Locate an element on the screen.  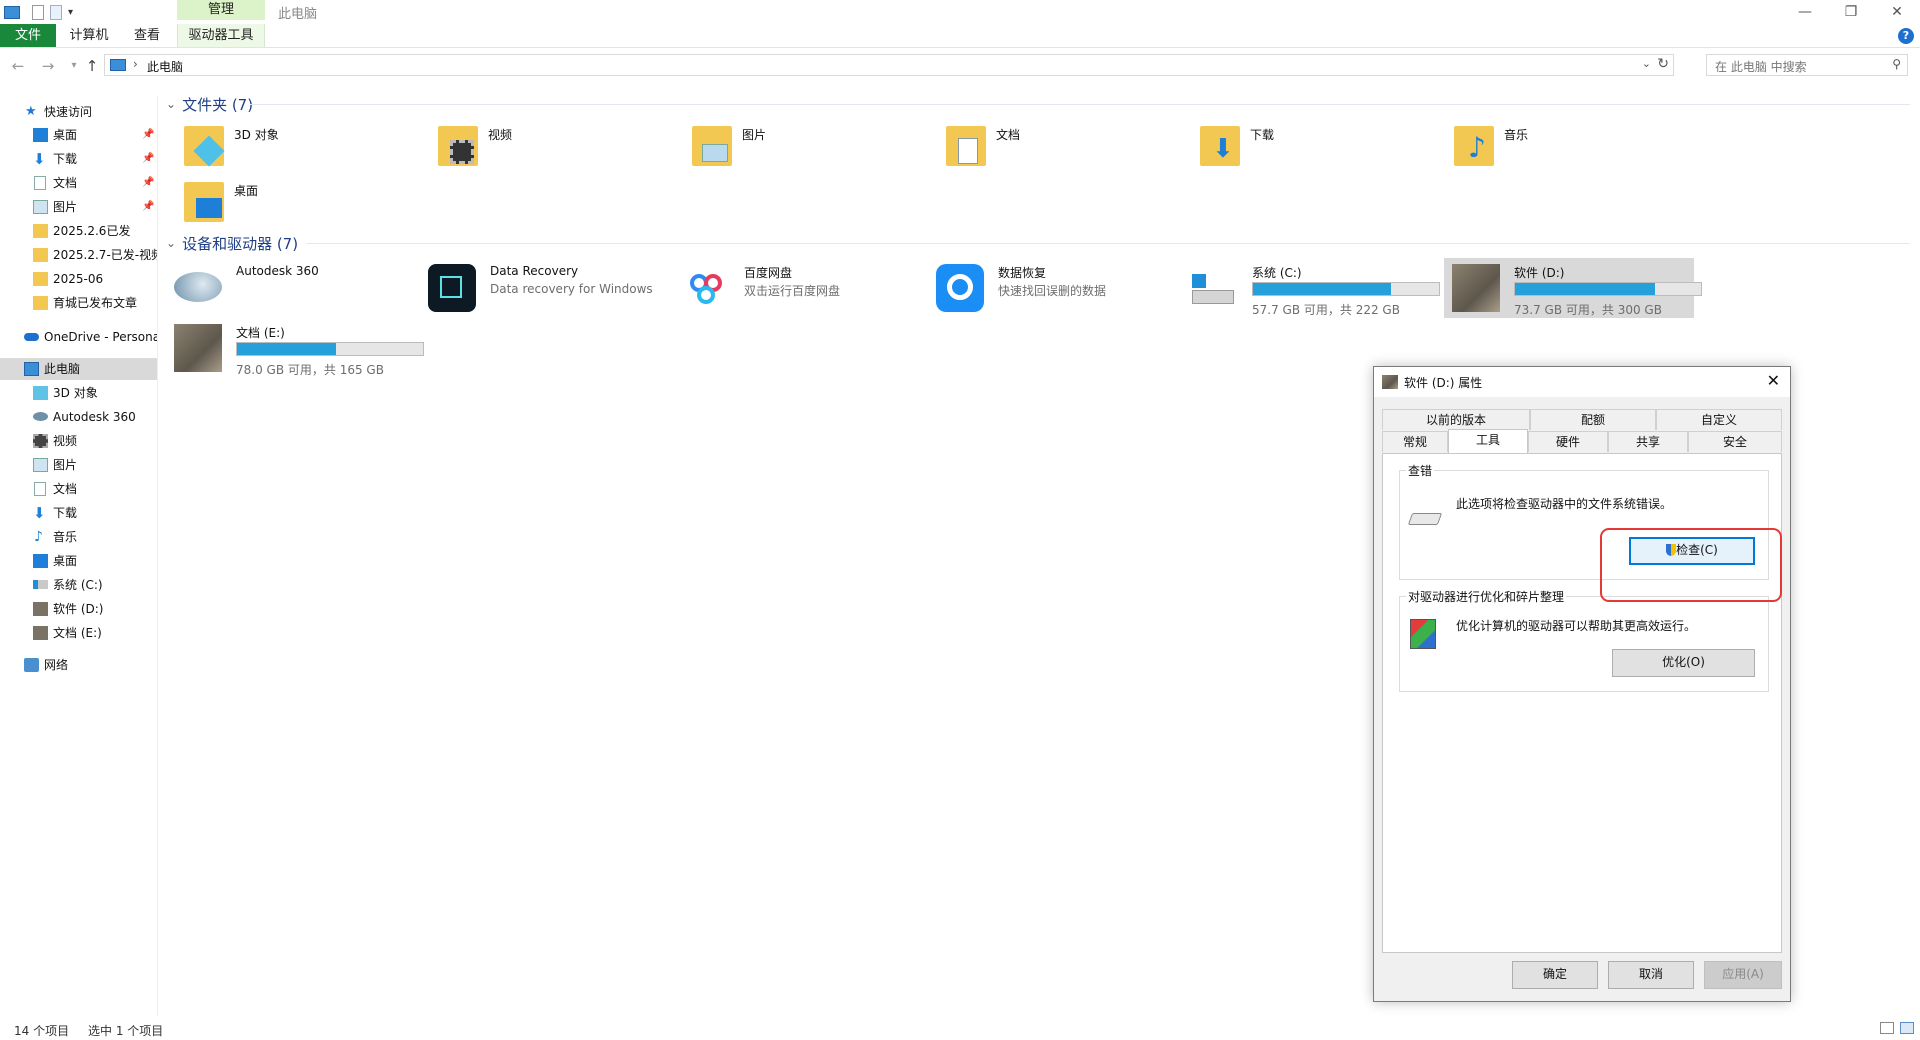
tab-tools: 工具 is located at coordinates (1488, 441).